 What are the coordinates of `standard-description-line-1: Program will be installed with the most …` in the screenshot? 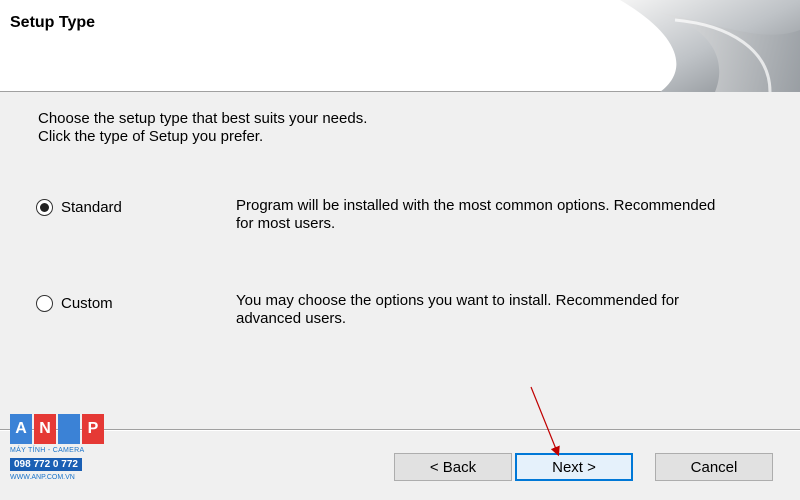 It's located at (476, 205).